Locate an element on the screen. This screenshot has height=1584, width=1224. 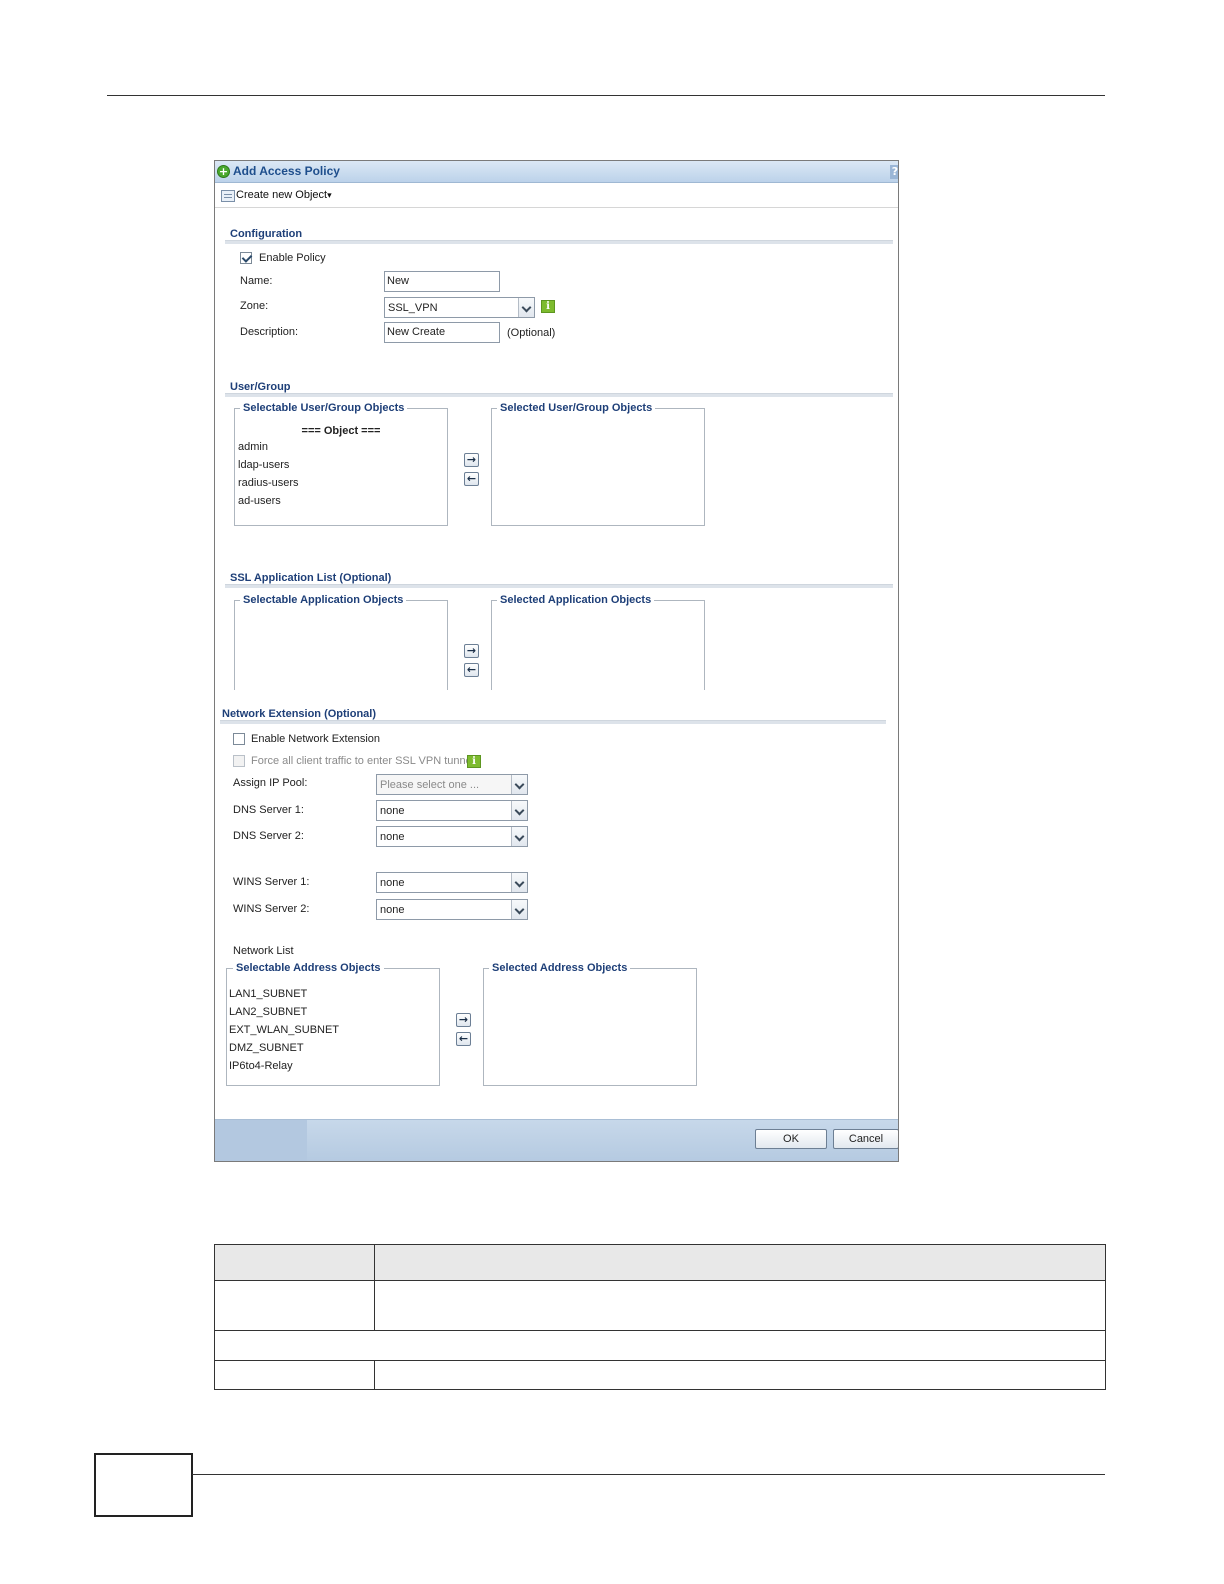
list-item: LAN2_SUBNET is located at coordinates (268, 1012).